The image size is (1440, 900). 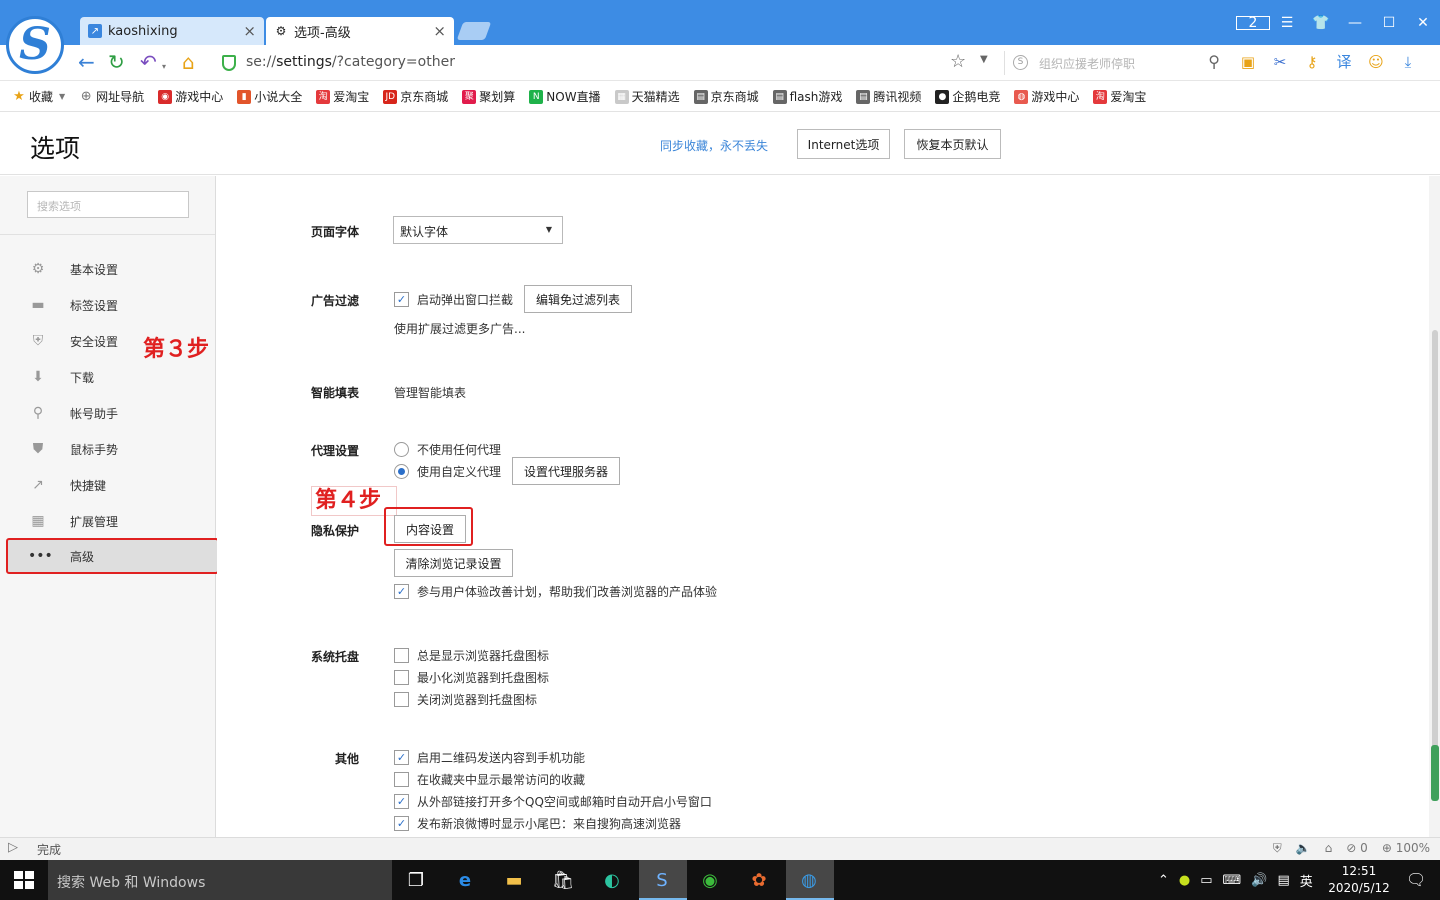 What do you see at coordinates (1287, 23) in the screenshot?
I see `menu-icon: ☰` at bounding box center [1287, 23].